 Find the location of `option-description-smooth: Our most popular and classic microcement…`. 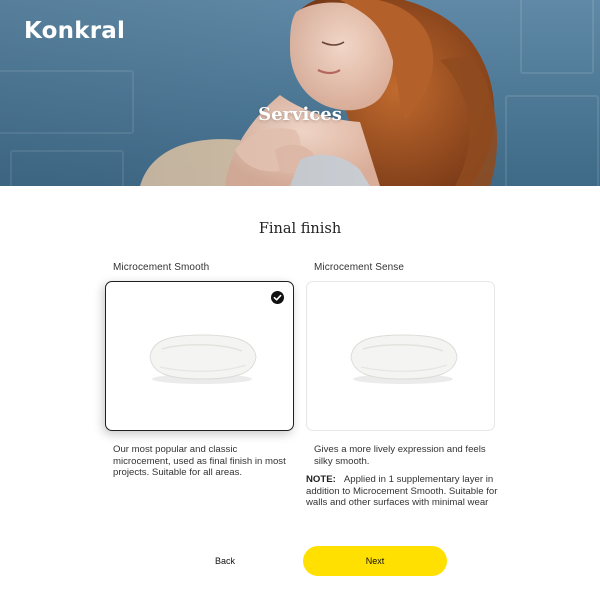

option-description-smooth: Our most popular and classic microcement… is located at coordinates (199, 461).